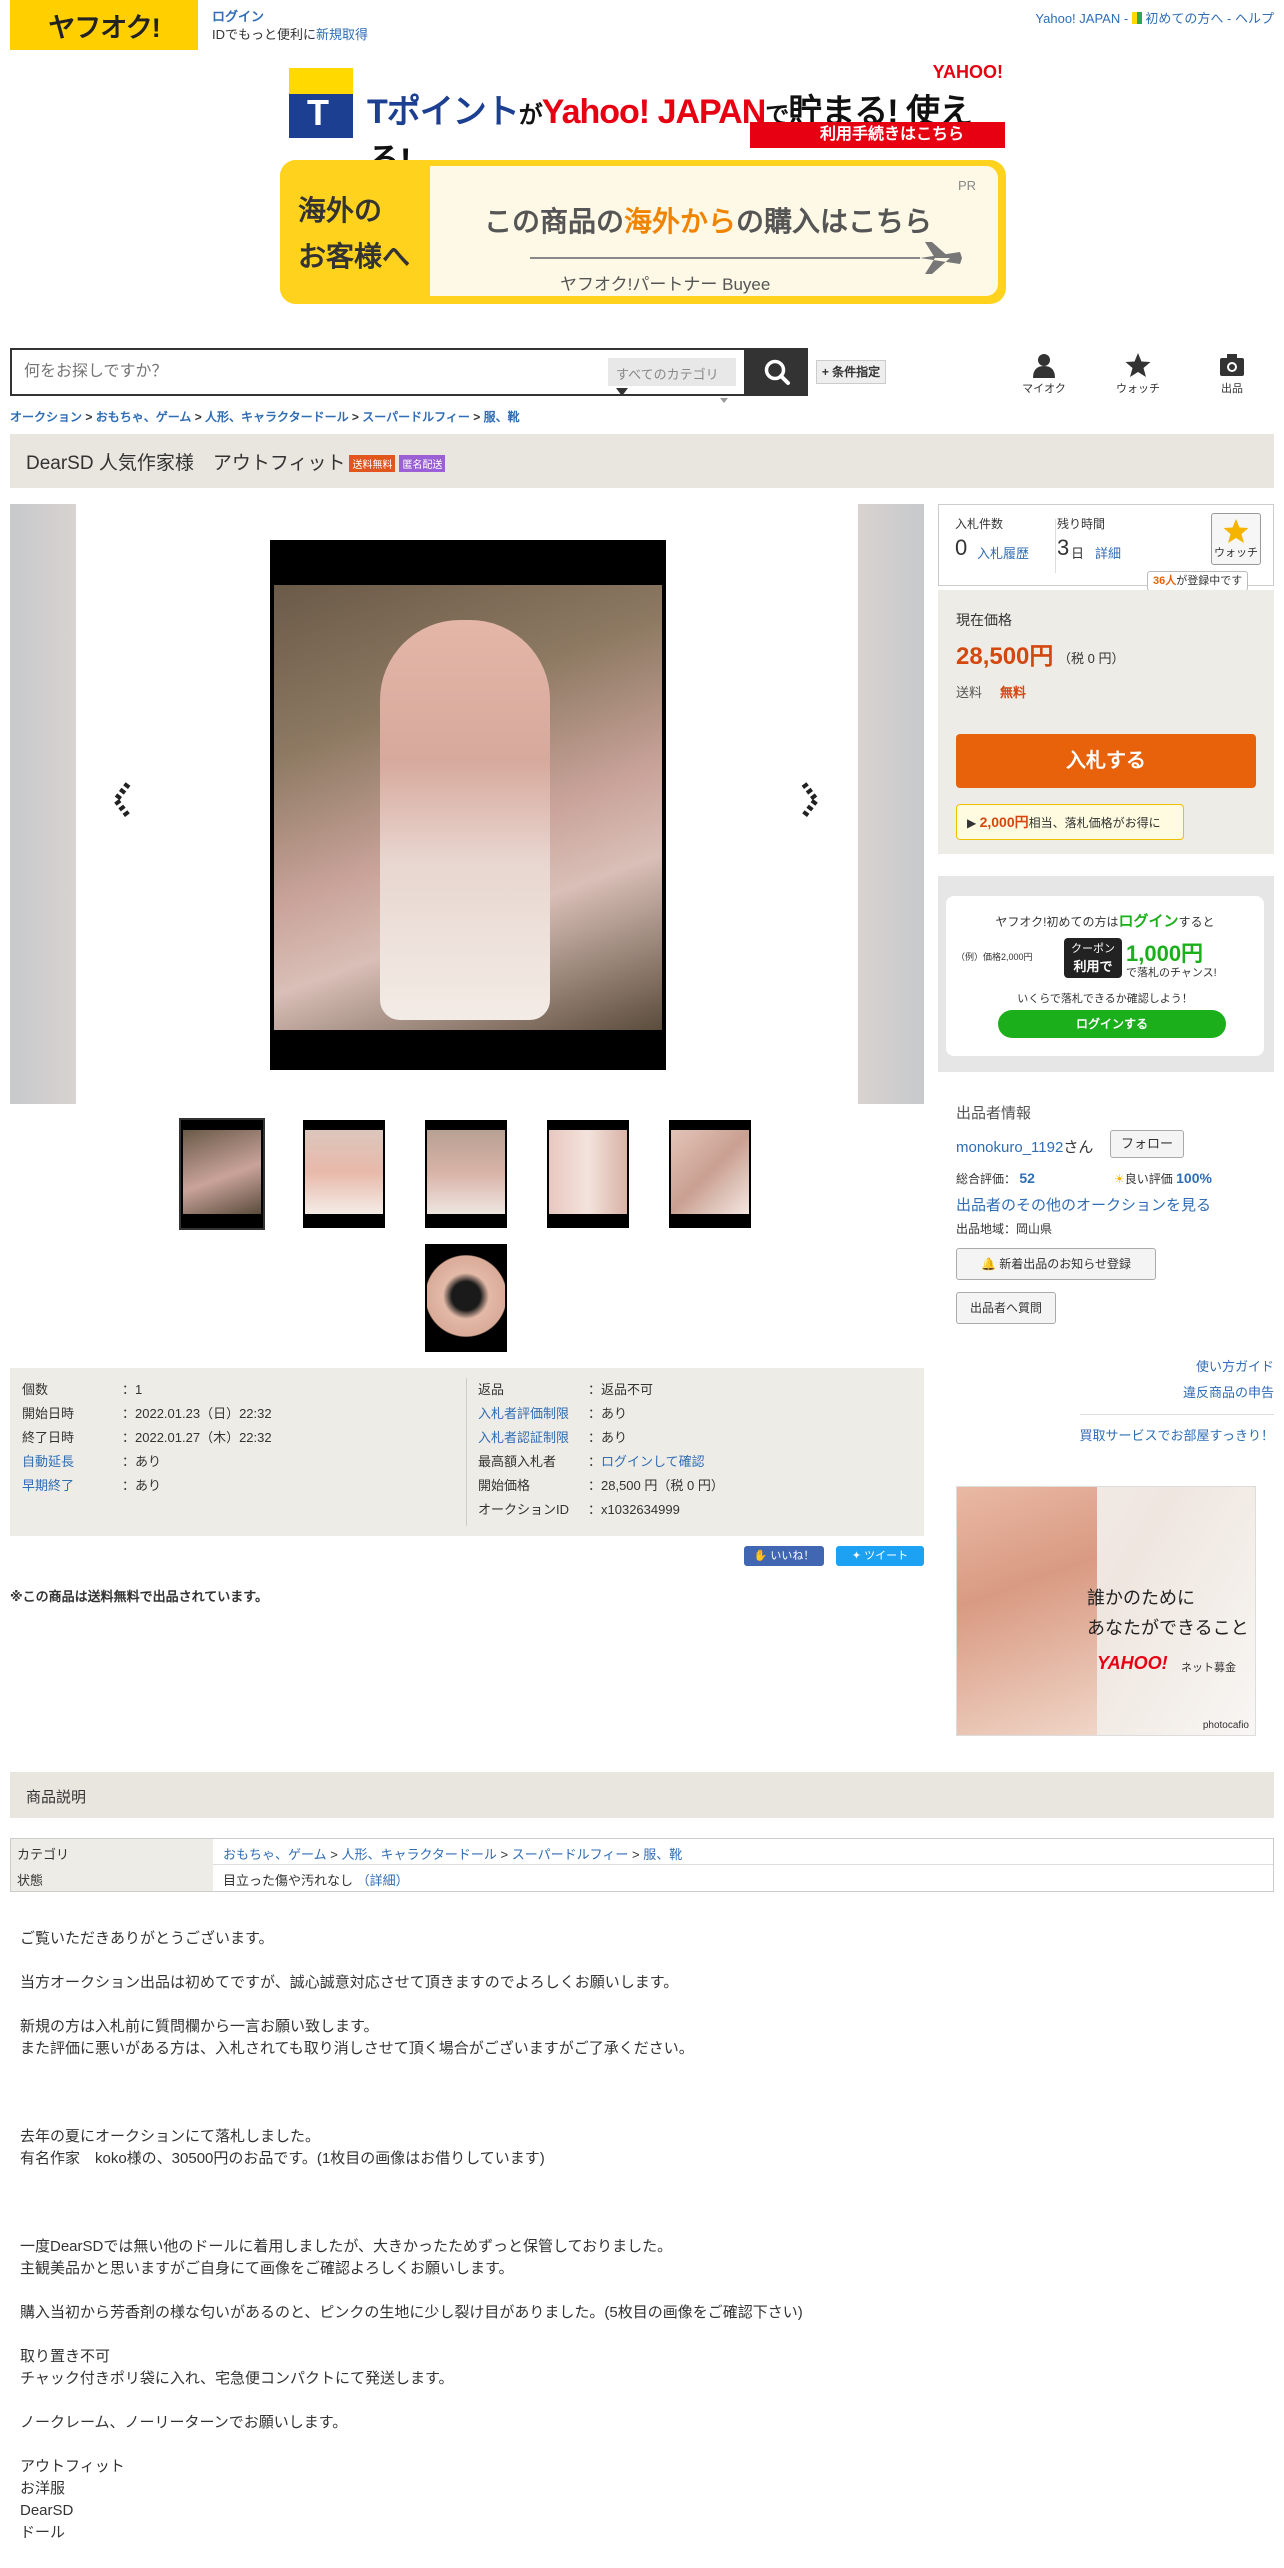  What do you see at coordinates (1106, 1611) in the screenshot?
I see `ad-banner: 誰かのために あなたができること YAHOO! ネット募金 photocafio` at bounding box center [1106, 1611].